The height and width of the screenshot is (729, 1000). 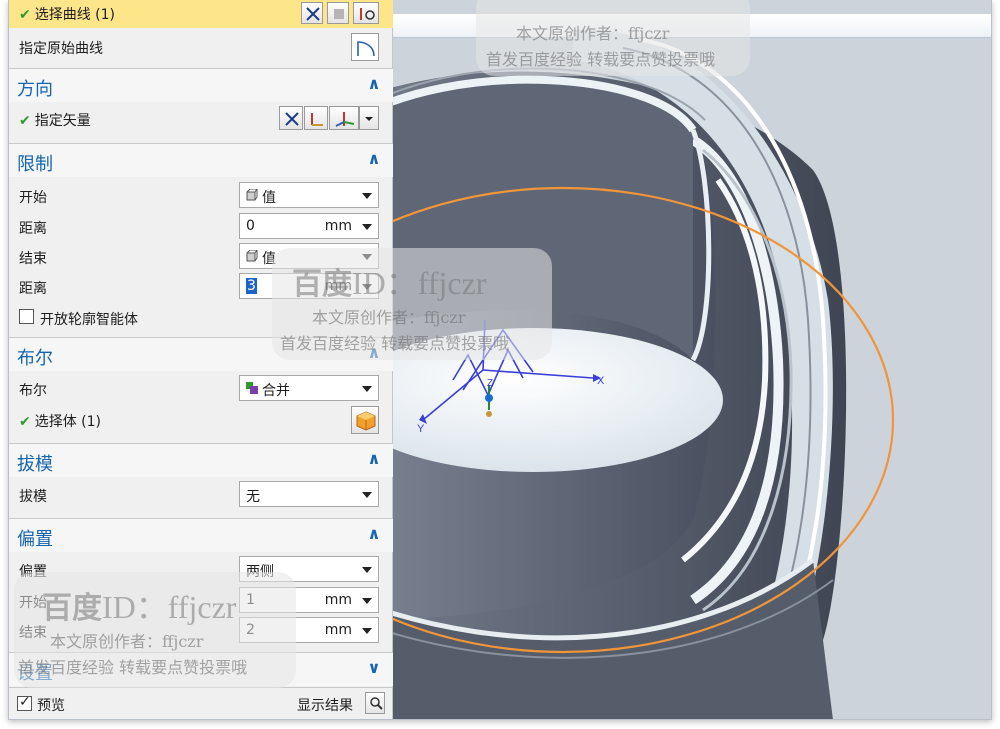 I want to click on open-profile-checkbox, so click(x=26, y=316).